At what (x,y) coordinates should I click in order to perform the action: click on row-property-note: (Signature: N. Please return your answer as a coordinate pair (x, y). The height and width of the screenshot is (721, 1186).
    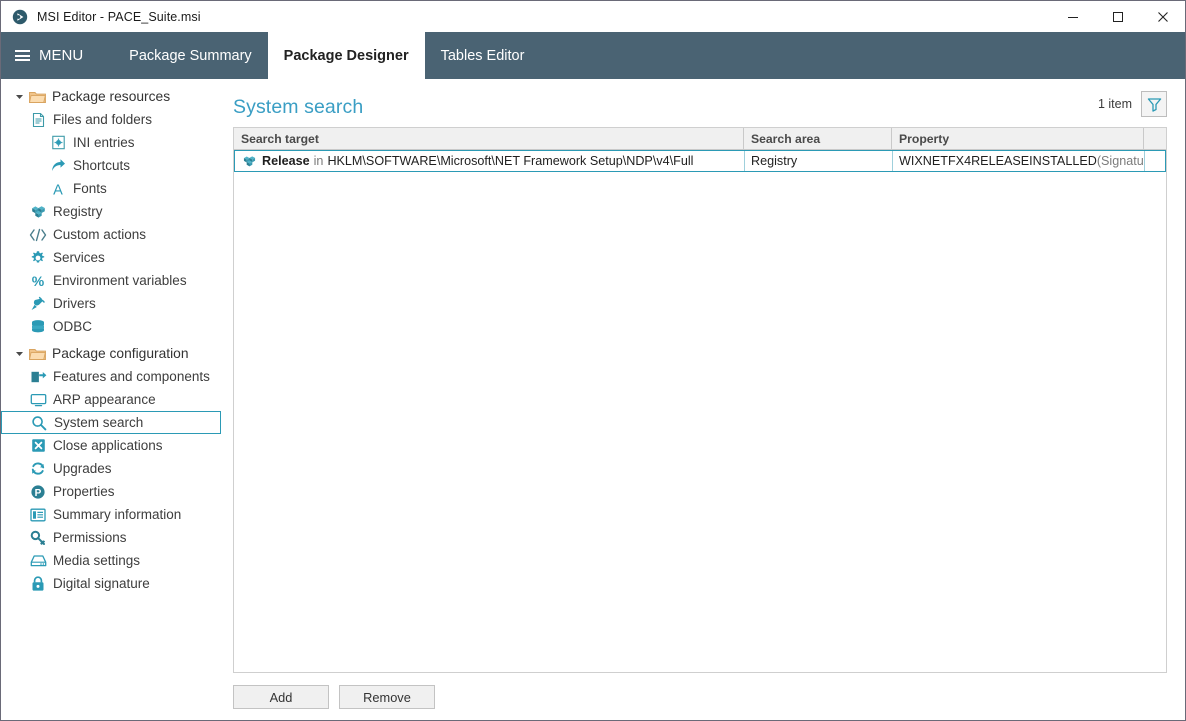
    Looking at the image, I should click on (1120, 161).